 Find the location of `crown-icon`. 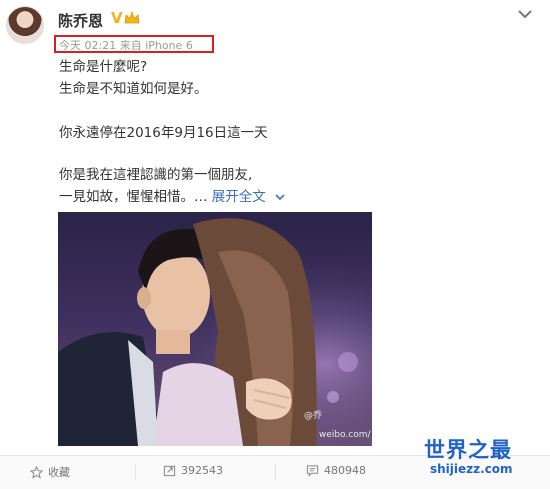

crown-icon is located at coordinates (132, 17).